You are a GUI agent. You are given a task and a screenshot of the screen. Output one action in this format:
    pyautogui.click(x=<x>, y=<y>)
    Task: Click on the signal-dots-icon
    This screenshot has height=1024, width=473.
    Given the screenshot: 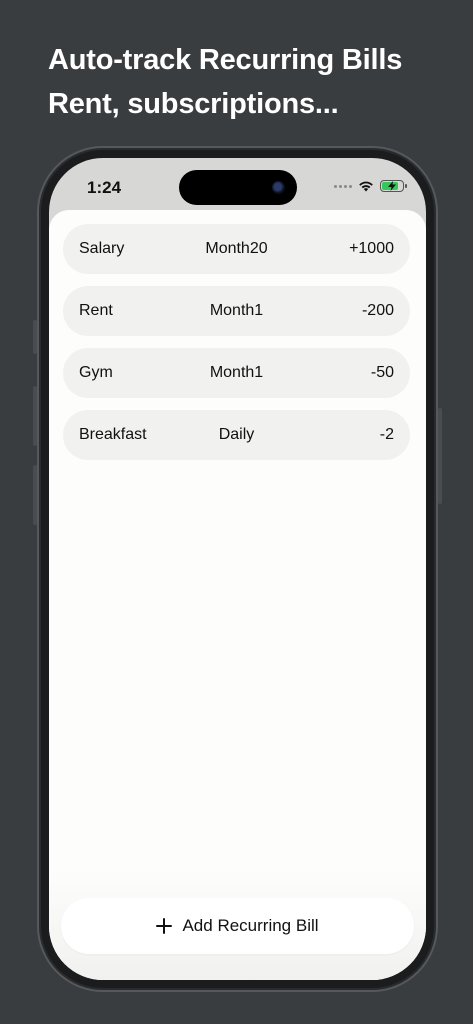 What is the action you would take?
    pyautogui.click(x=343, y=186)
    